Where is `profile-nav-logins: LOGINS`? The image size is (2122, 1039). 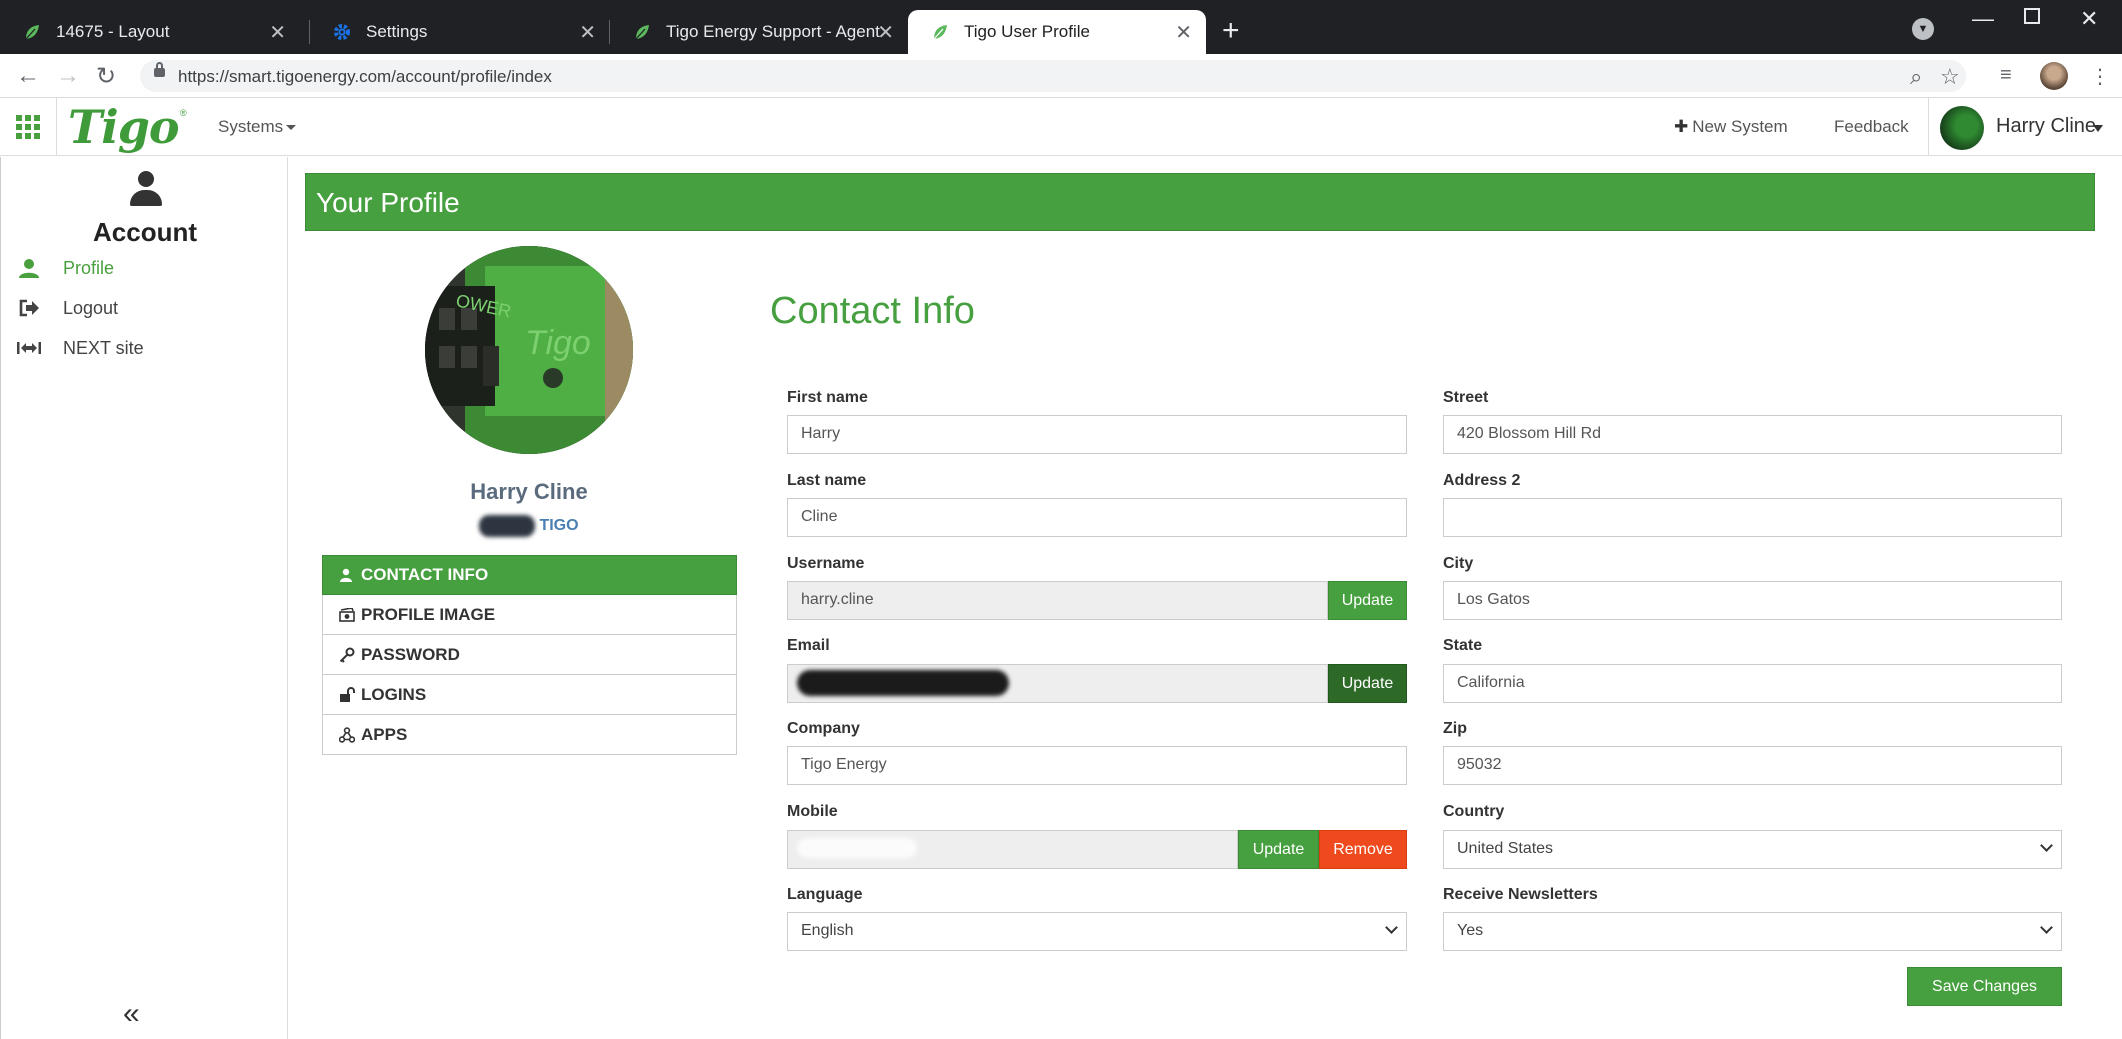
profile-nav-logins: LOGINS is located at coordinates (529, 695).